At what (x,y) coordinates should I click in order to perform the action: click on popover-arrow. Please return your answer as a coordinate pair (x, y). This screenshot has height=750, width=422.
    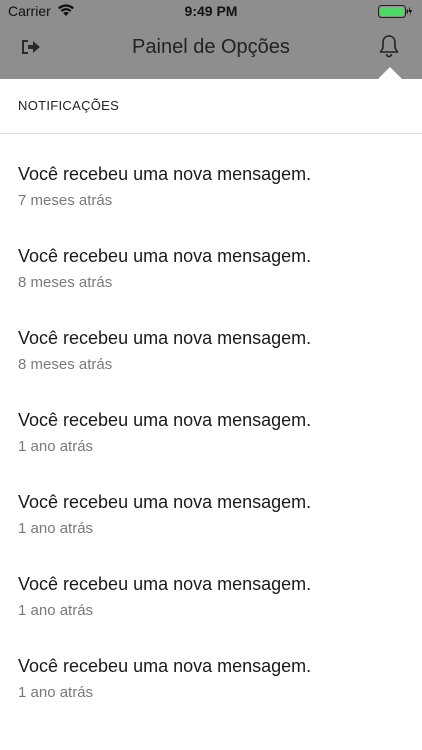
    Looking at the image, I should click on (390, 73).